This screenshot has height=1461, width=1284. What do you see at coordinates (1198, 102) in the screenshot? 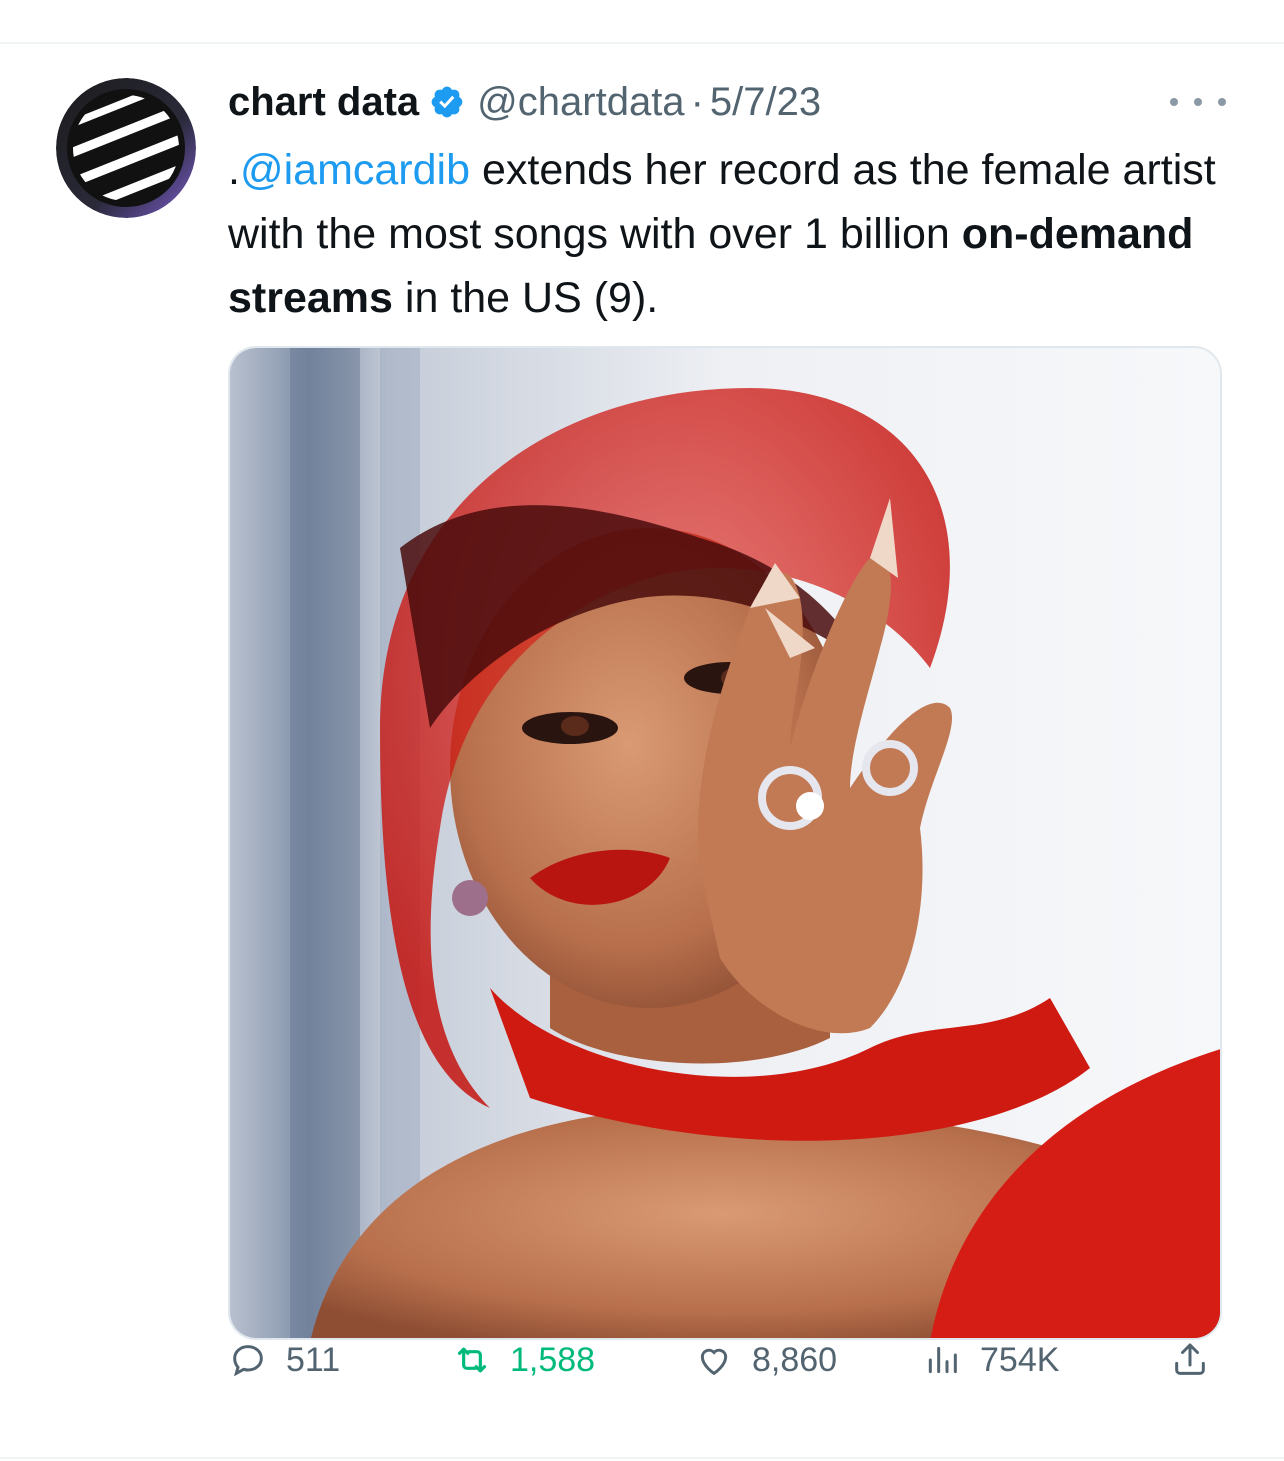
I see `more-icon` at bounding box center [1198, 102].